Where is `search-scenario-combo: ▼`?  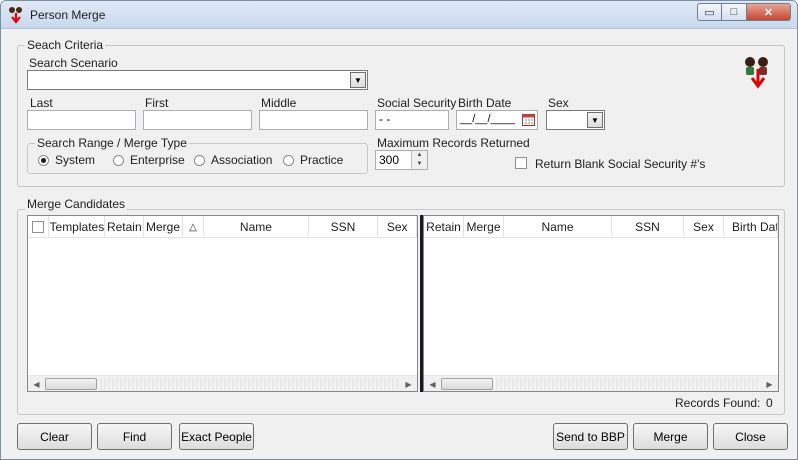
search-scenario-combo: ▼ is located at coordinates (197, 80).